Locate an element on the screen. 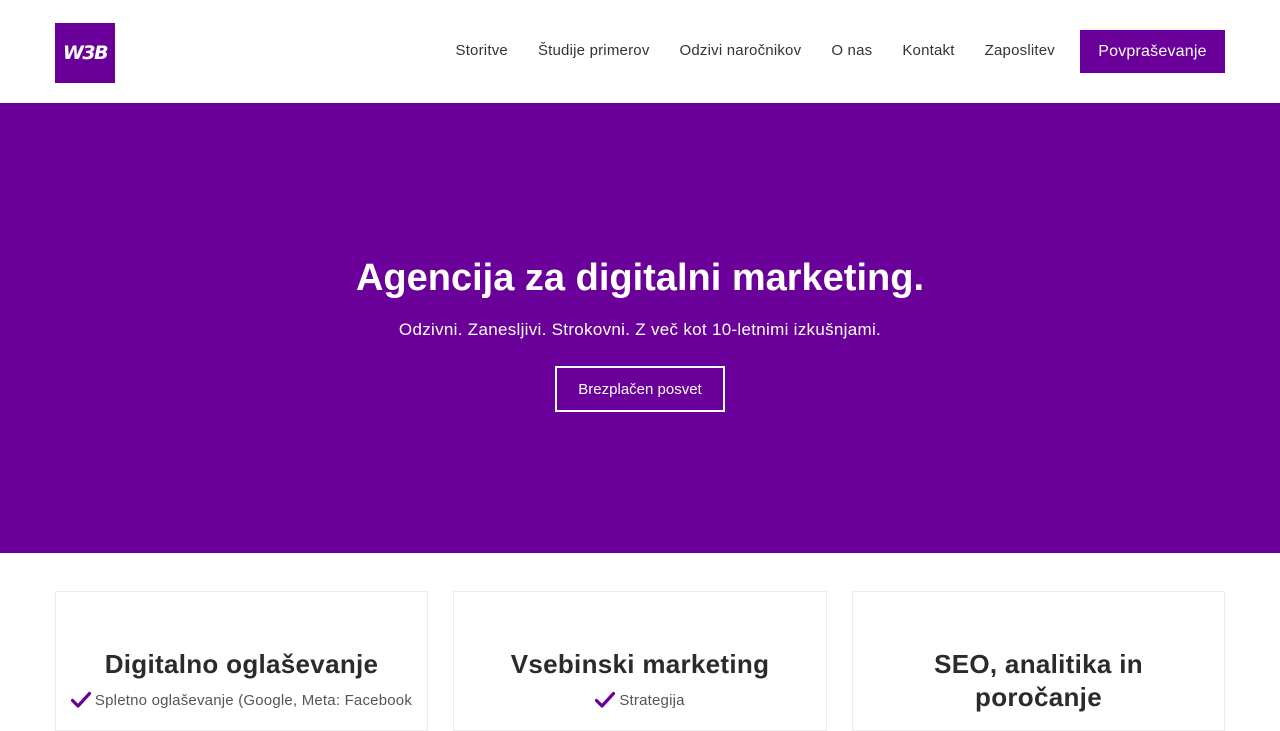 Image resolution: width=1280 pixels, height=731 pixels. logo: W3B is located at coordinates (85, 53).